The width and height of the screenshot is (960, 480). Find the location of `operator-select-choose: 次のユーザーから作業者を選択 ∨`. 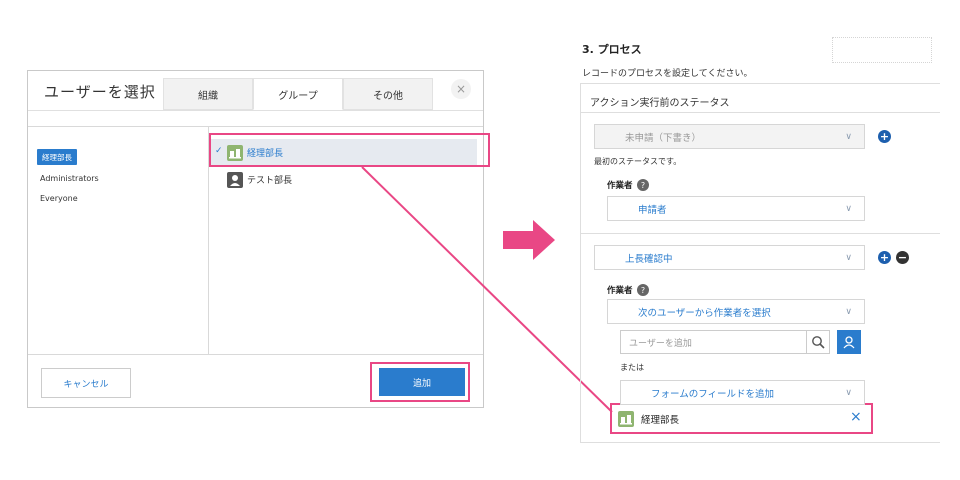

operator-select-choose: 次のユーザーから作業者を選択 ∨ is located at coordinates (736, 311).